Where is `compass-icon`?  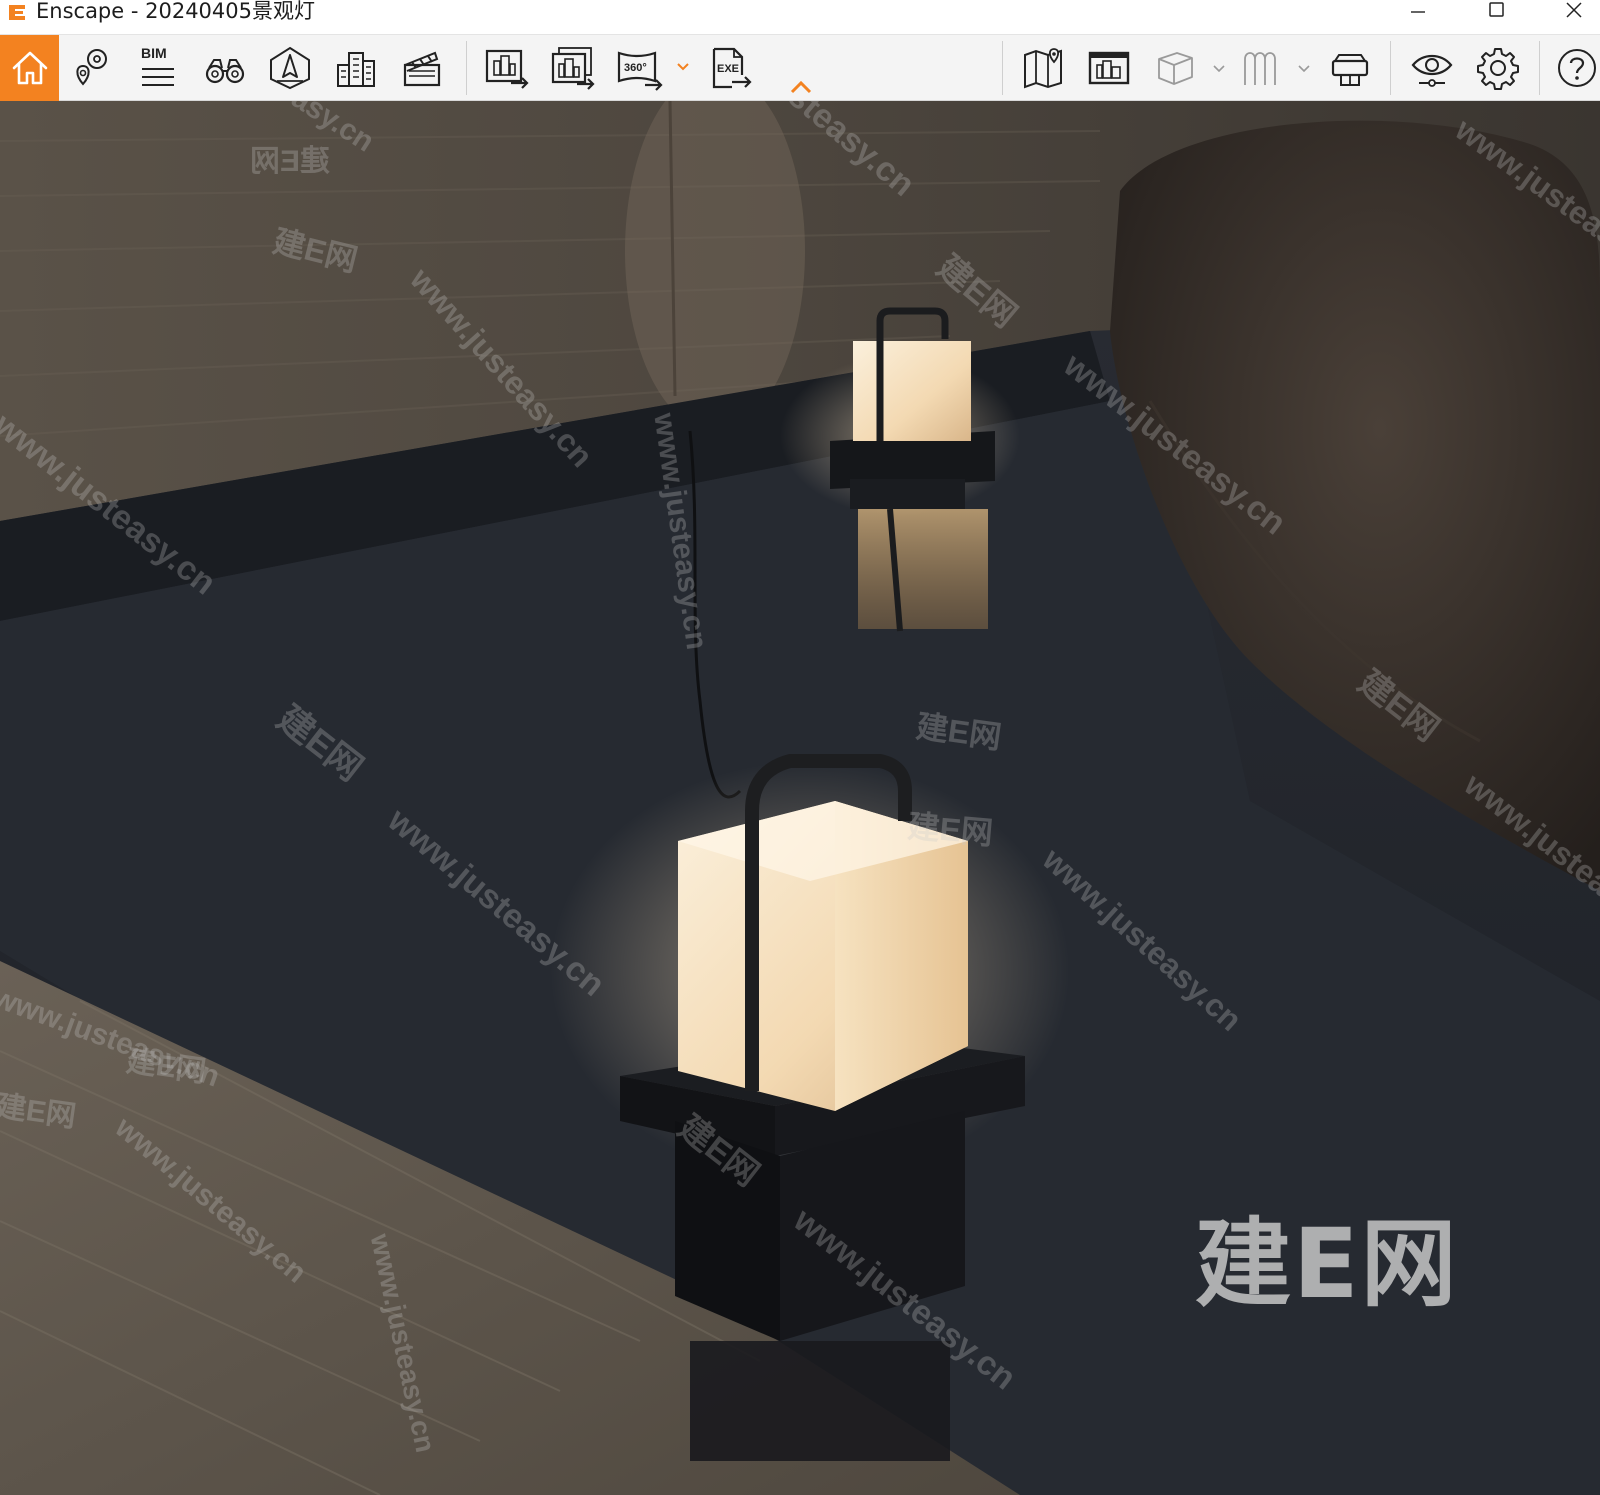 compass-icon is located at coordinates (290, 68).